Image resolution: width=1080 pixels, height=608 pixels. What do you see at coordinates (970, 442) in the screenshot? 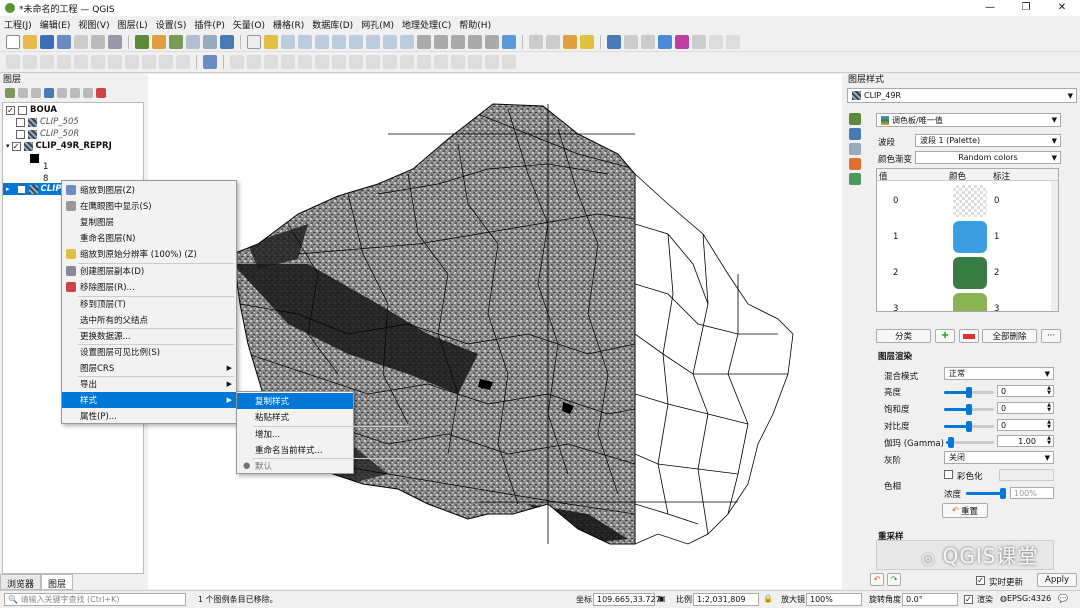
I see `gamma-slider` at bounding box center [970, 442].